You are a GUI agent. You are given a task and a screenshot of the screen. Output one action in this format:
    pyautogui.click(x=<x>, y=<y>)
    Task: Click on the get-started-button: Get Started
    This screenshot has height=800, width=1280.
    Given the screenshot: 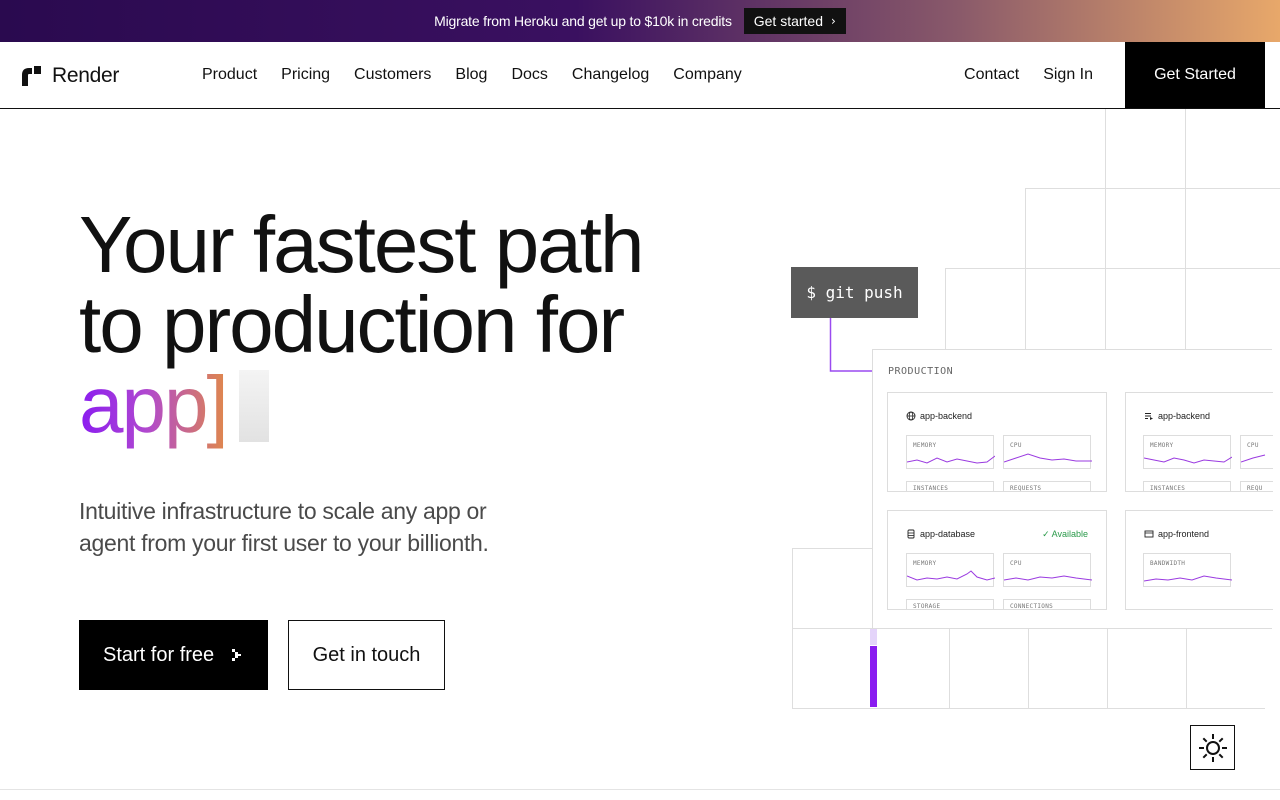 What is the action you would take?
    pyautogui.click(x=1195, y=75)
    